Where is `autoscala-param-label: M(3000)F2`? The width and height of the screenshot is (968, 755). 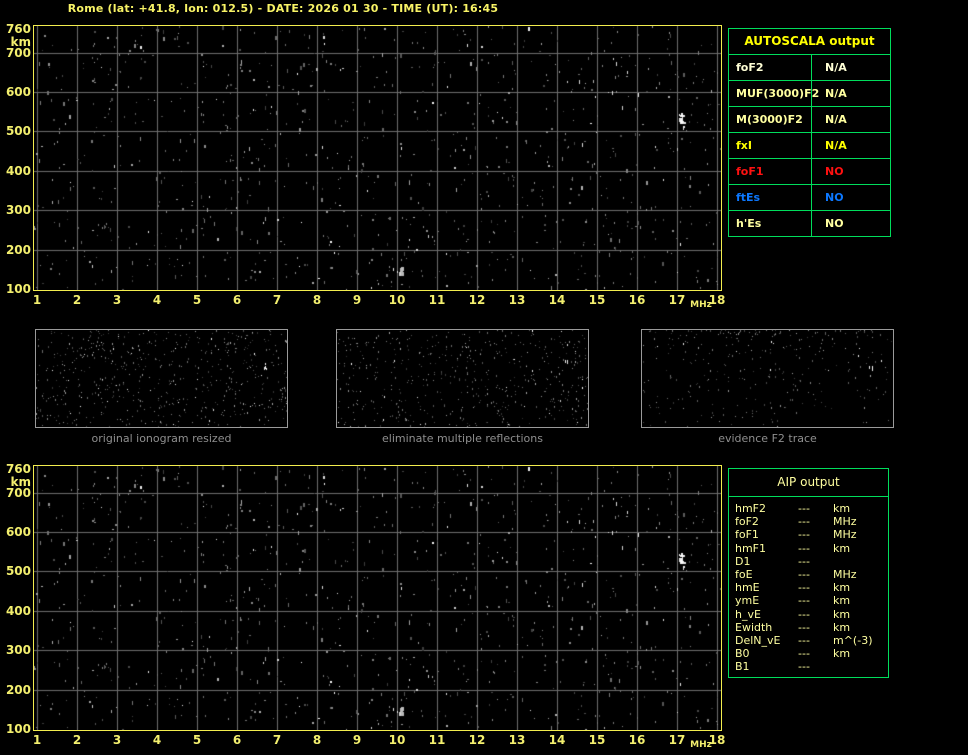
autoscala-param-label: M(3000)F2 is located at coordinates (770, 119).